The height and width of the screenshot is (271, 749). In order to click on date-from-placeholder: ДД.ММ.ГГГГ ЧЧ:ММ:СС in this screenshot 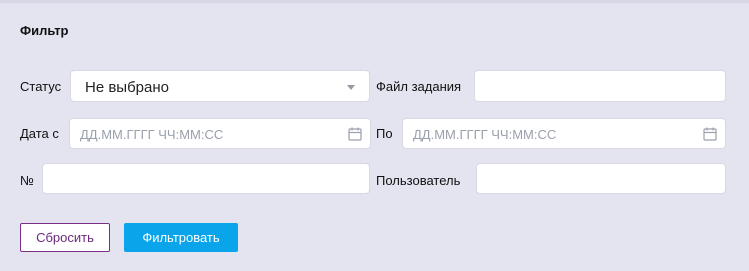, I will do `click(152, 134)`.